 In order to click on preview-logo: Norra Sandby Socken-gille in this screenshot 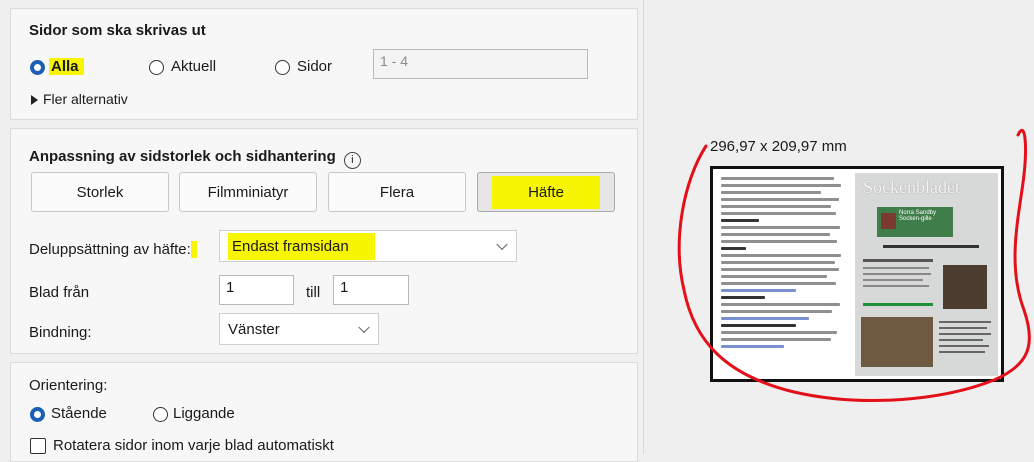, I will do `click(915, 222)`.